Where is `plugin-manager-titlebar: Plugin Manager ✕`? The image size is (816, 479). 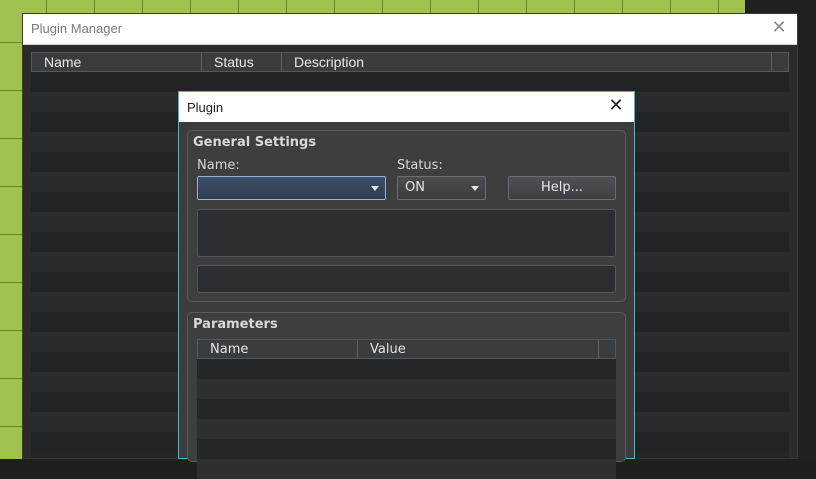 plugin-manager-titlebar: Plugin Manager ✕ is located at coordinates (410, 29).